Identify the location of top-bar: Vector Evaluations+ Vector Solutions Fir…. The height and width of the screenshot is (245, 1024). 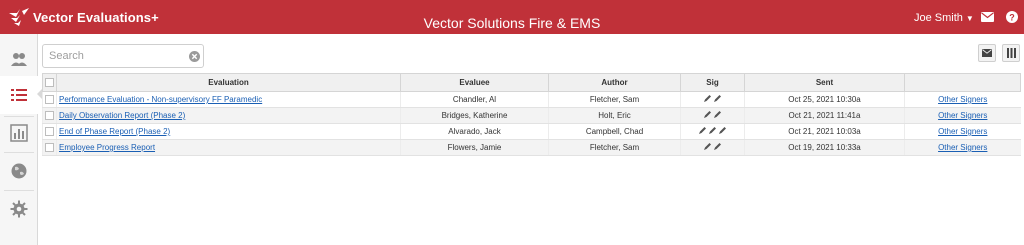
(512, 17).